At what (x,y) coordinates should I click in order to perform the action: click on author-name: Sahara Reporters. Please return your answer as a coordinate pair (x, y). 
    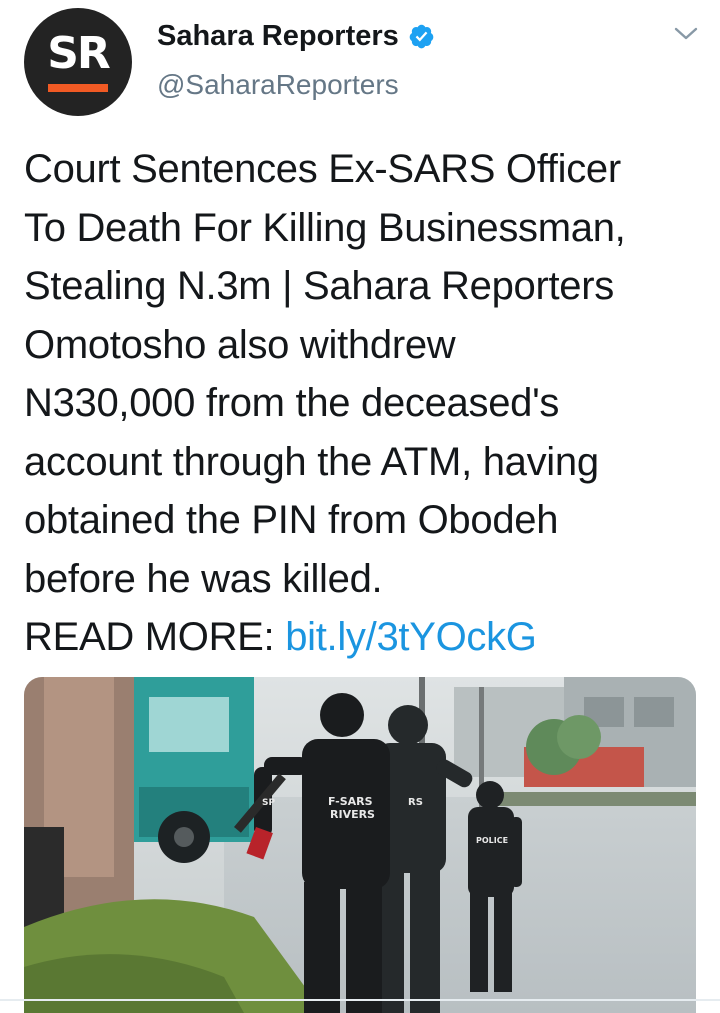
    Looking at the image, I should click on (278, 36).